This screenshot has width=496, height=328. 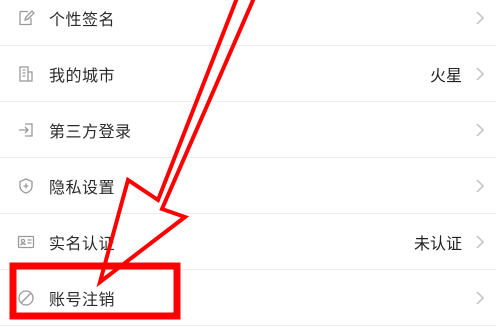 What do you see at coordinates (82, 19) in the screenshot?
I see `settings-item-label: 个性签名` at bounding box center [82, 19].